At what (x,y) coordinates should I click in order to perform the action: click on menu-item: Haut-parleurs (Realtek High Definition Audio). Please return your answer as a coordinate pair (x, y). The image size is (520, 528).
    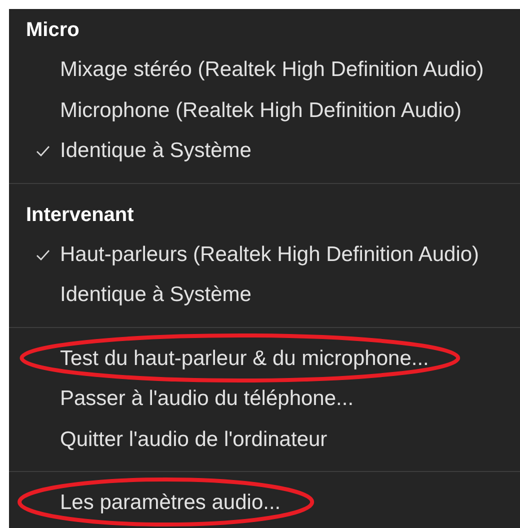
    Looking at the image, I should click on (270, 254).